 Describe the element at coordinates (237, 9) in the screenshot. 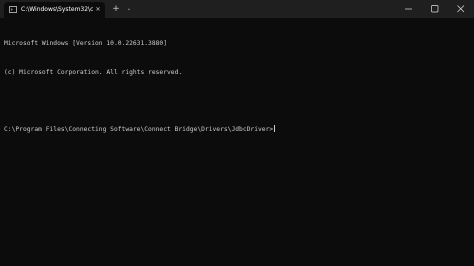

I see `title-bar: C:\Windows\System32\cmd.e ✕ + ⌄` at that location.